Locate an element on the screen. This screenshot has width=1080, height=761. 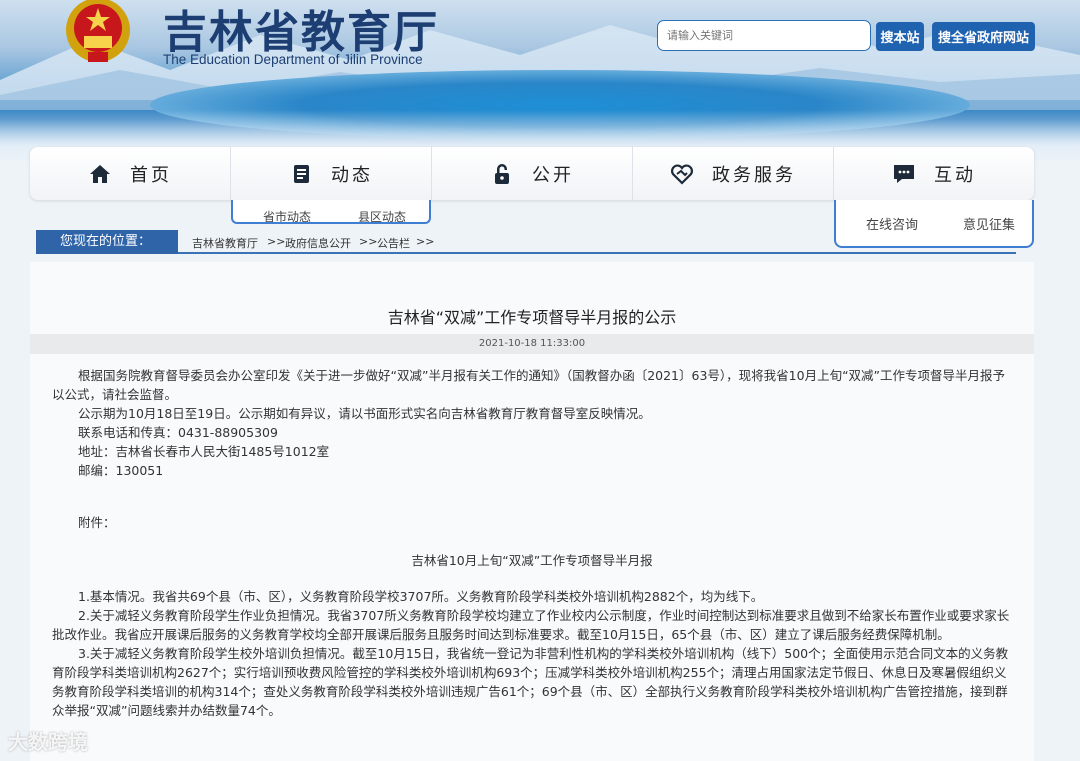
nav-item-label: 公开 is located at coordinates (553, 175).